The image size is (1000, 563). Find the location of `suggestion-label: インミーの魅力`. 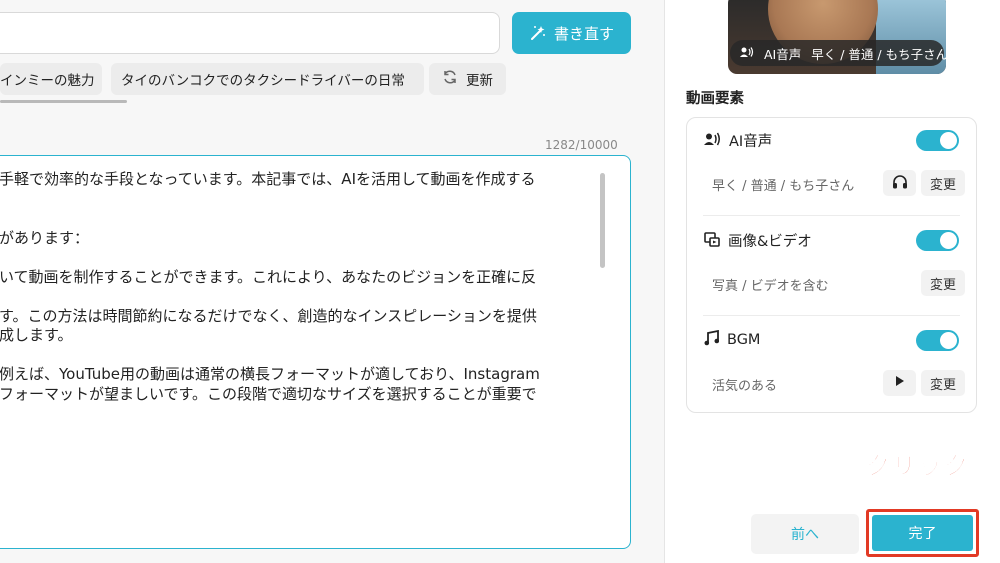

suggestion-label: インミーの魅力 is located at coordinates (47, 81).